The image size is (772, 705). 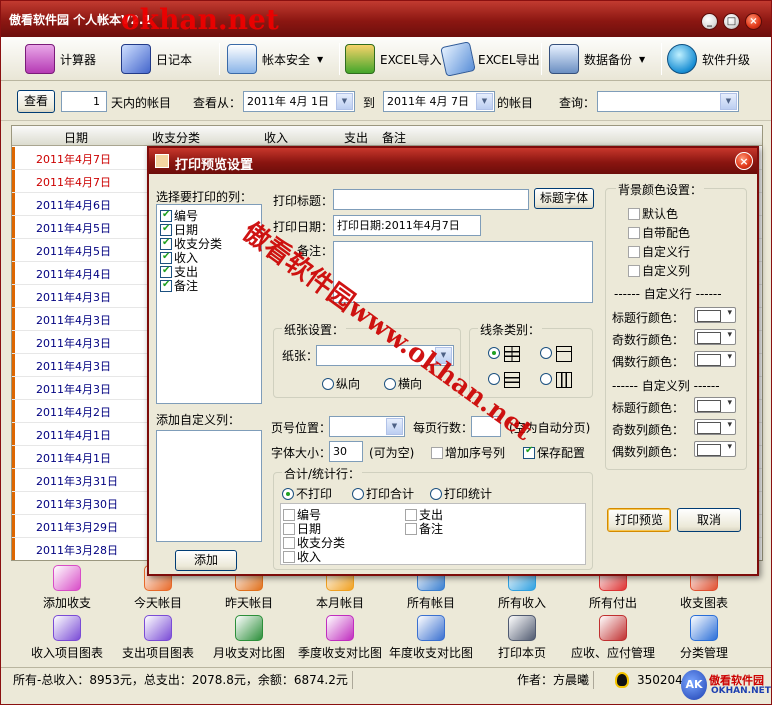 What do you see at coordinates (709, 21) in the screenshot?
I see `minimize-button: _` at bounding box center [709, 21].